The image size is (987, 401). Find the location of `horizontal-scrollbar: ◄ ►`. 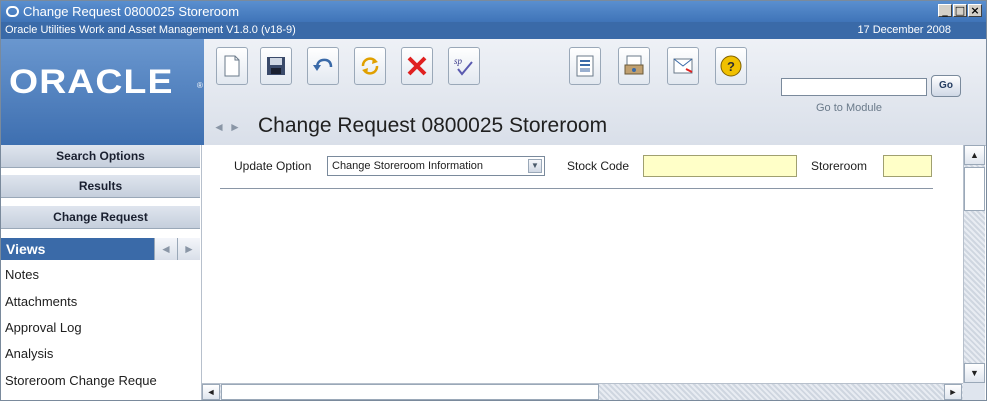

horizontal-scrollbar: ◄ ► is located at coordinates (582, 391).